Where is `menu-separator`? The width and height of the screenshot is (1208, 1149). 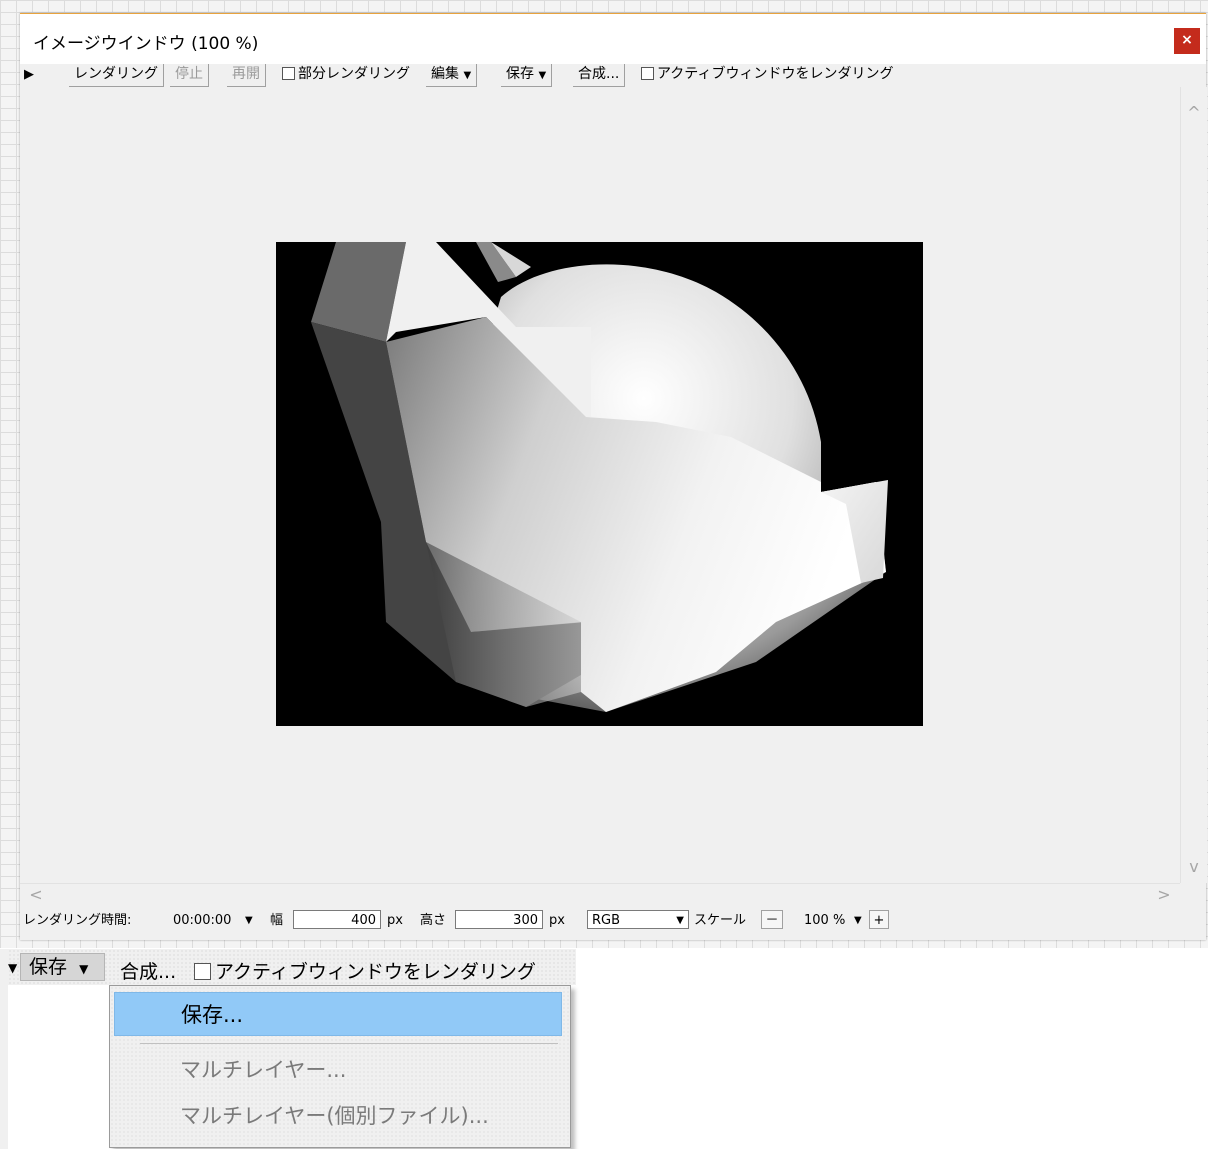
menu-separator is located at coordinates (349, 1043).